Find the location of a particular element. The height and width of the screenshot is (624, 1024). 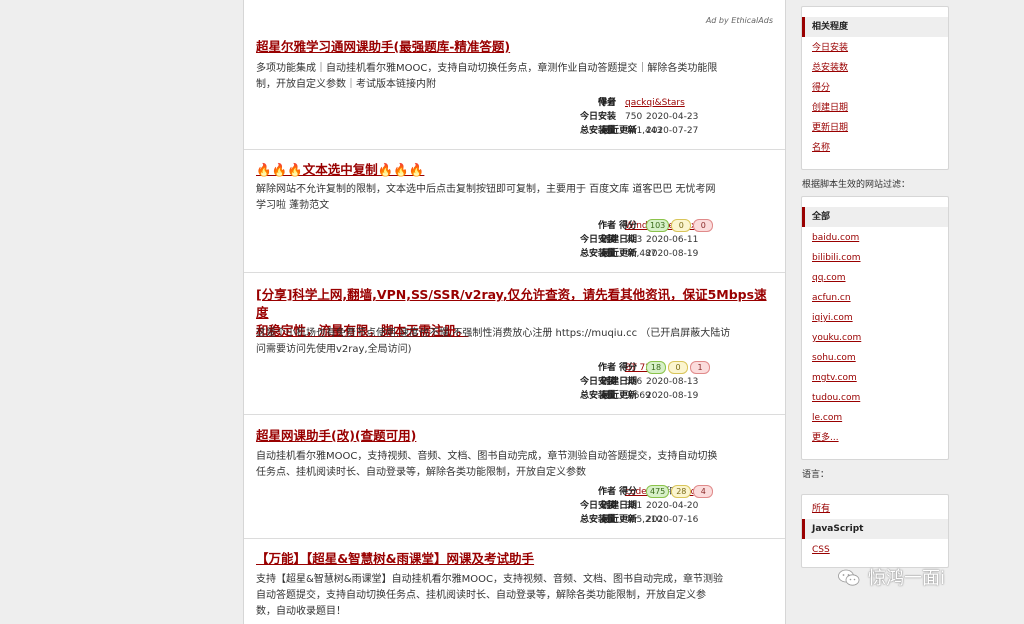

script-title: 🔥🔥🔥文本选中复制🔥🔥🔥 is located at coordinates (515, 170).